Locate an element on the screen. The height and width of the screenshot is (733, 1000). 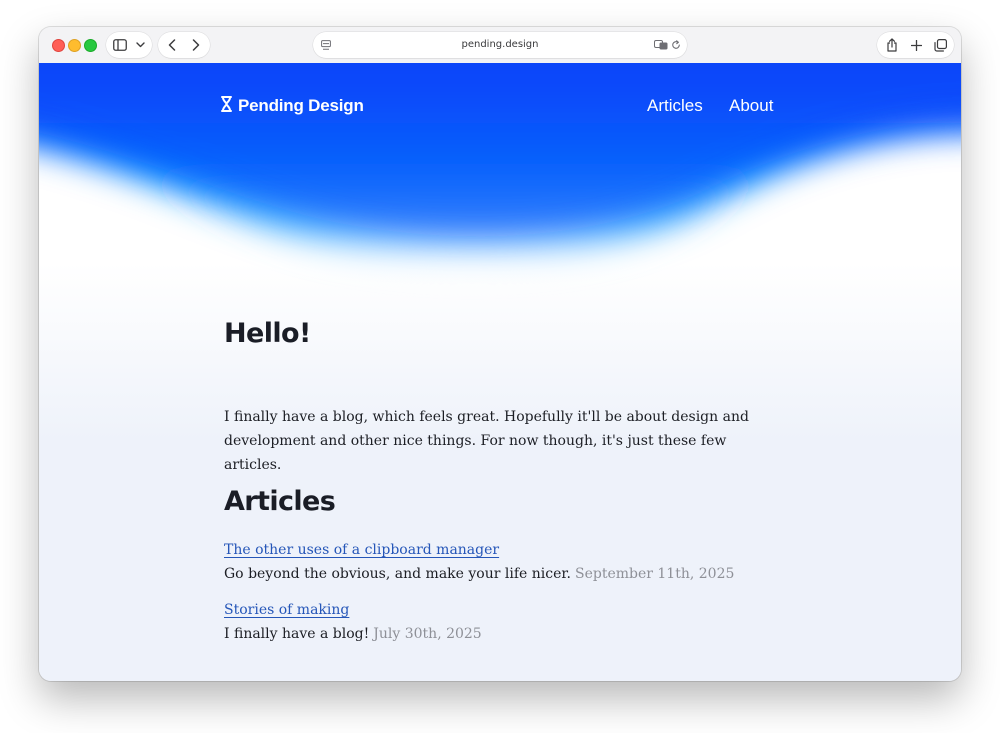
article-date: September 11th, 2025 is located at coordinates (654, 574).